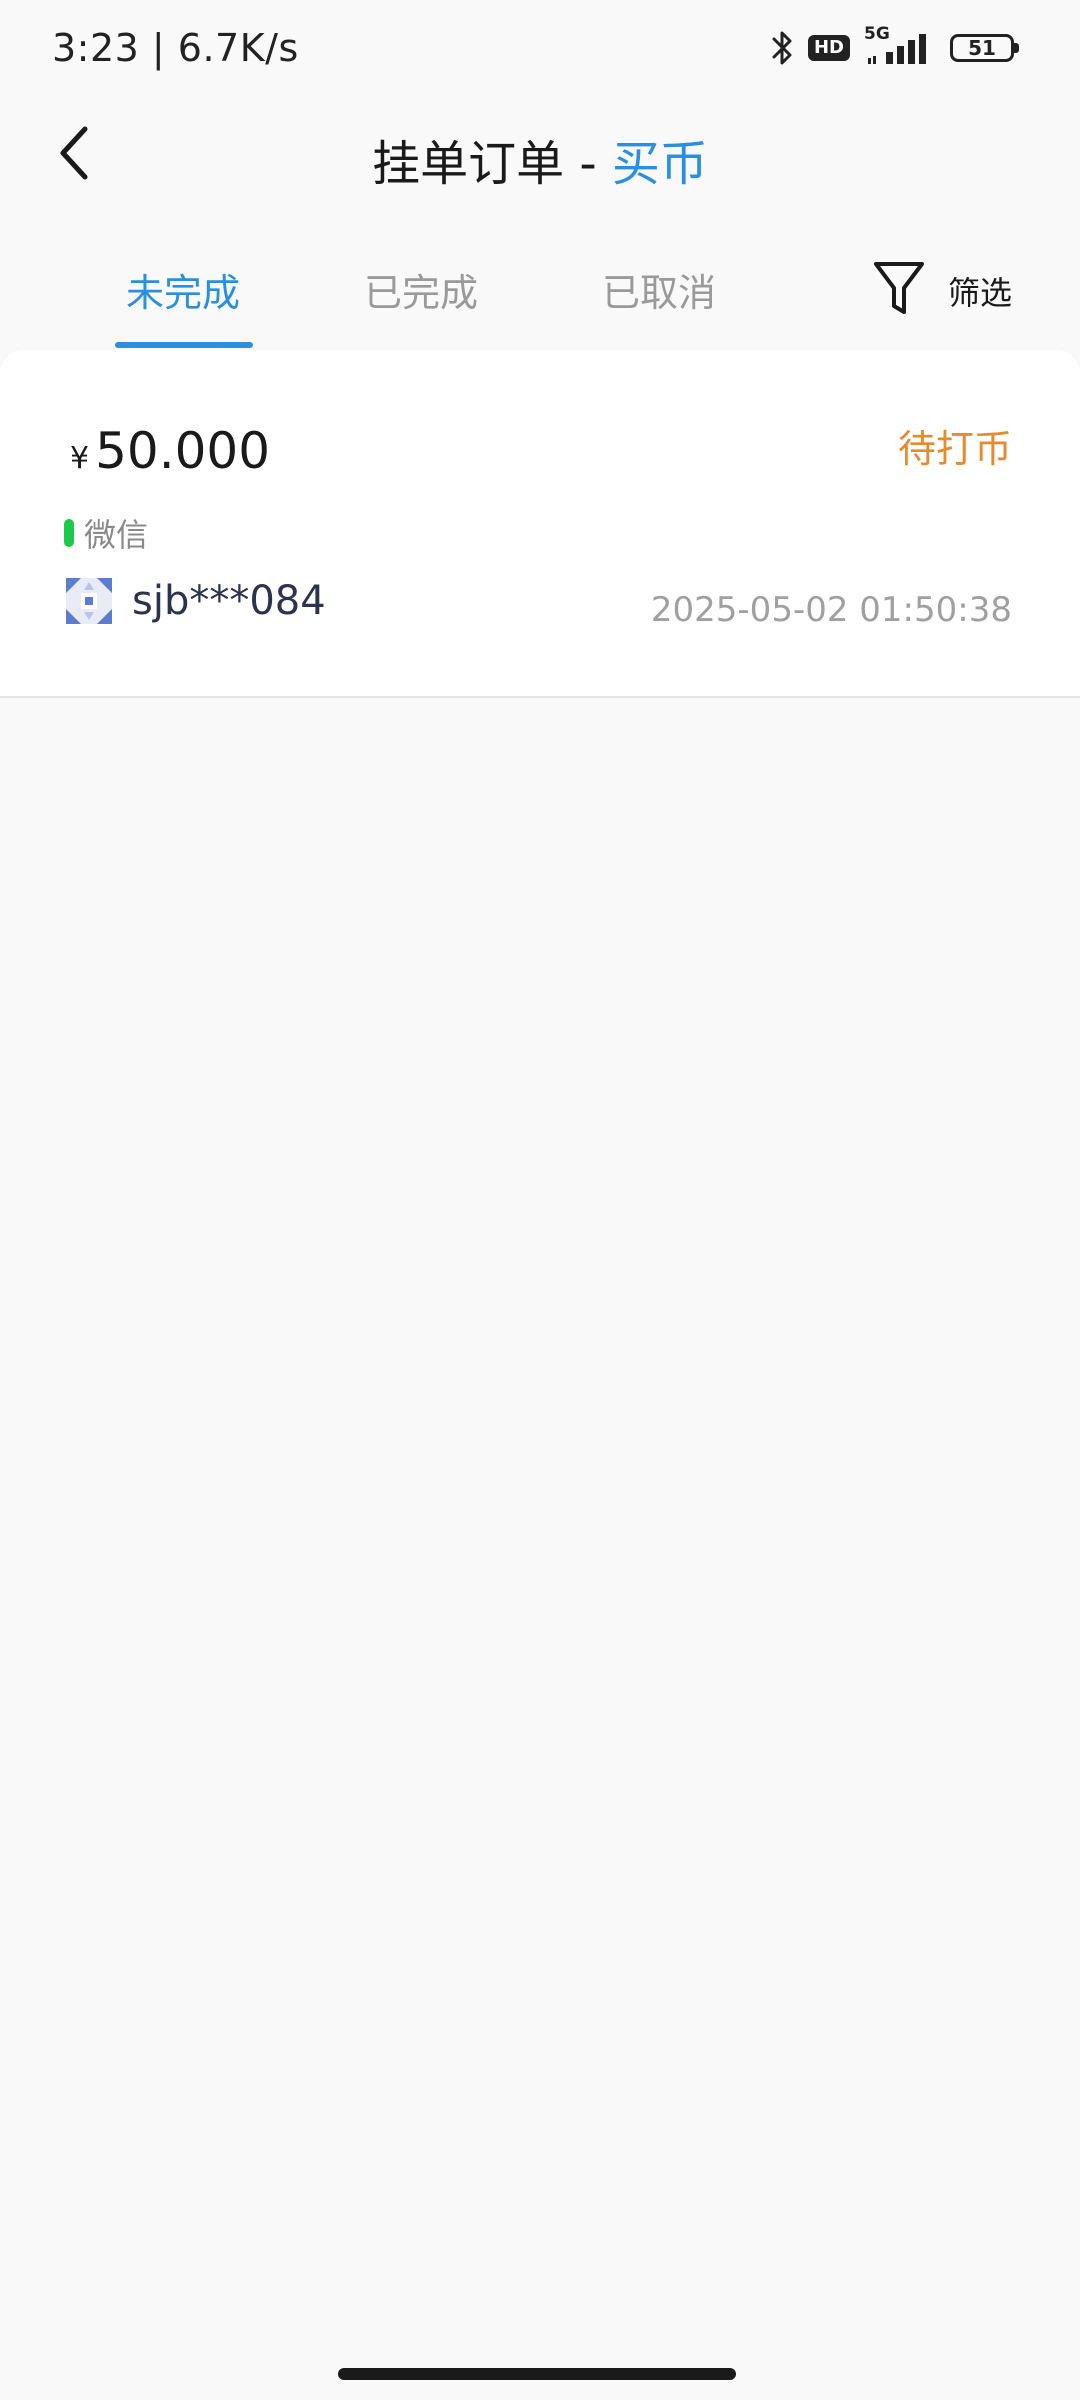  What do you see at coordinates (540, 300) in the screenshot?
I see `order-tabs: 未完成 已完成 已取消 筛选` at bounding box center [540, 300].